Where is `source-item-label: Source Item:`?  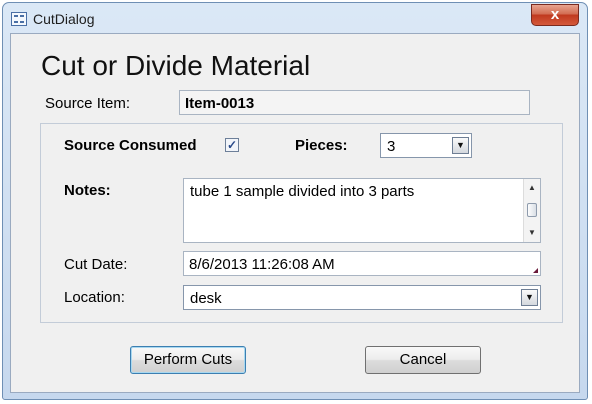
source-item-label: Source Item: is located at coordinates (88, 103).